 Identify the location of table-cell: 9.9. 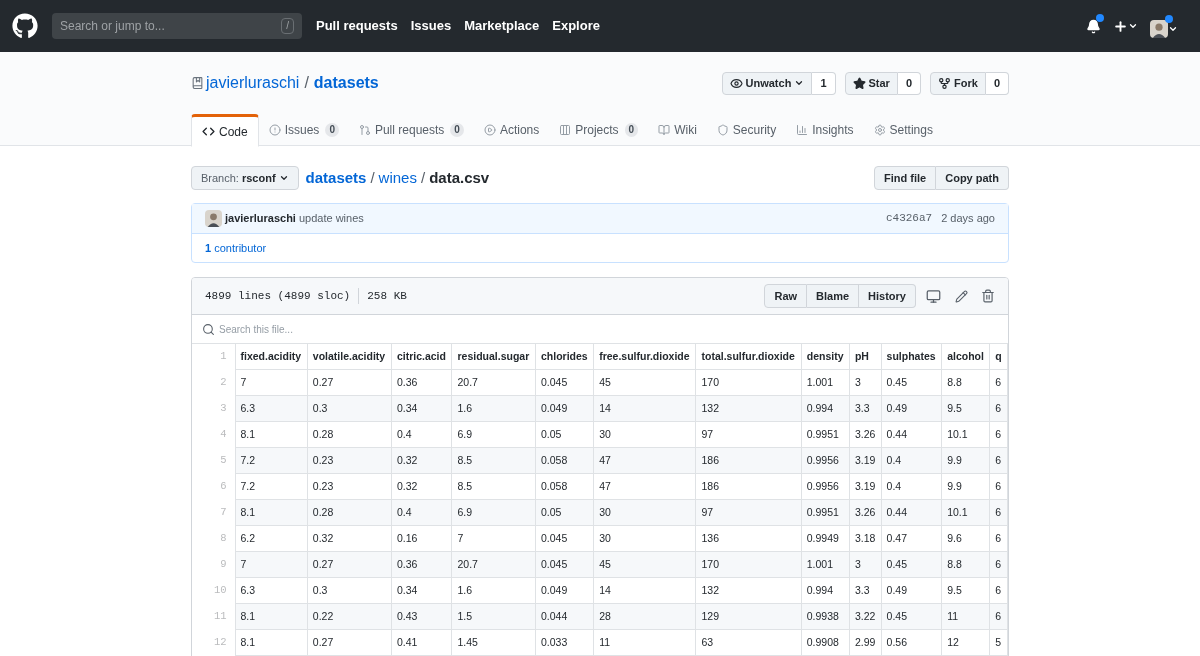
(965, 460).